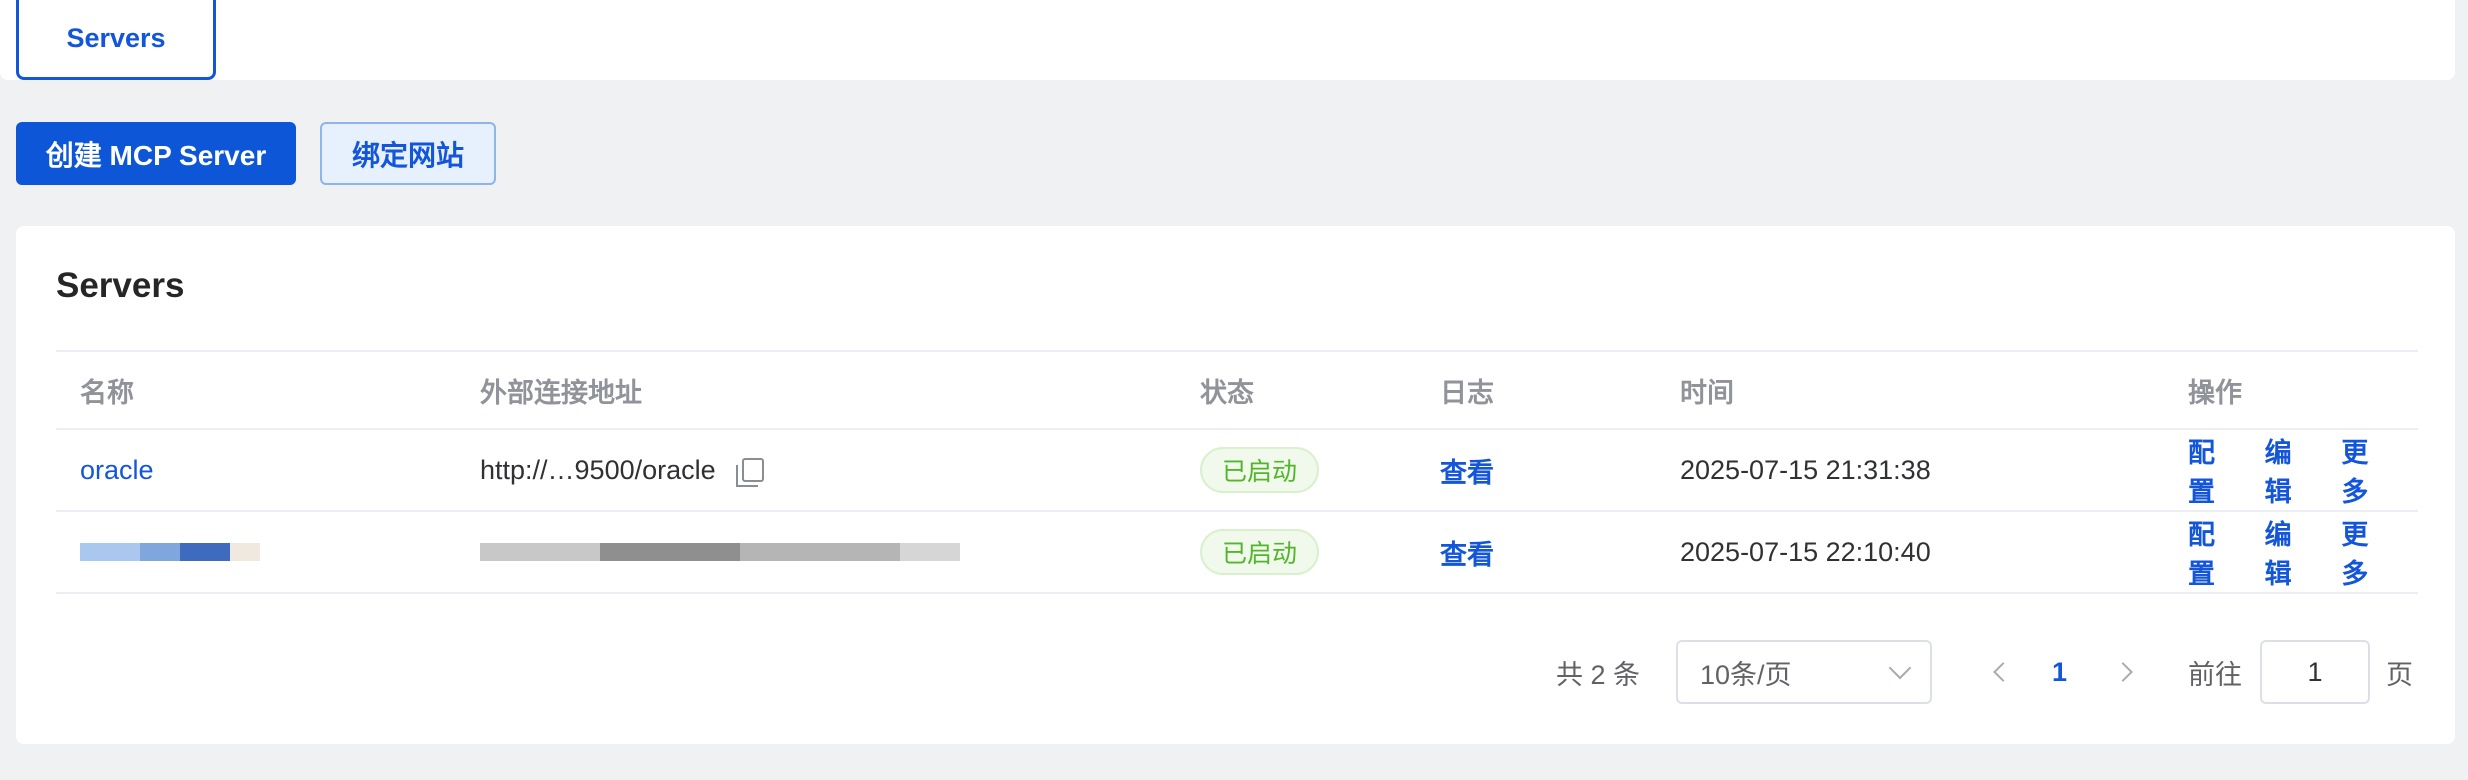 The image size is (2468, 780). Describe the element at coordinates (2215, 674) in the screenshot. I see `goto-label: 前往` at that location.